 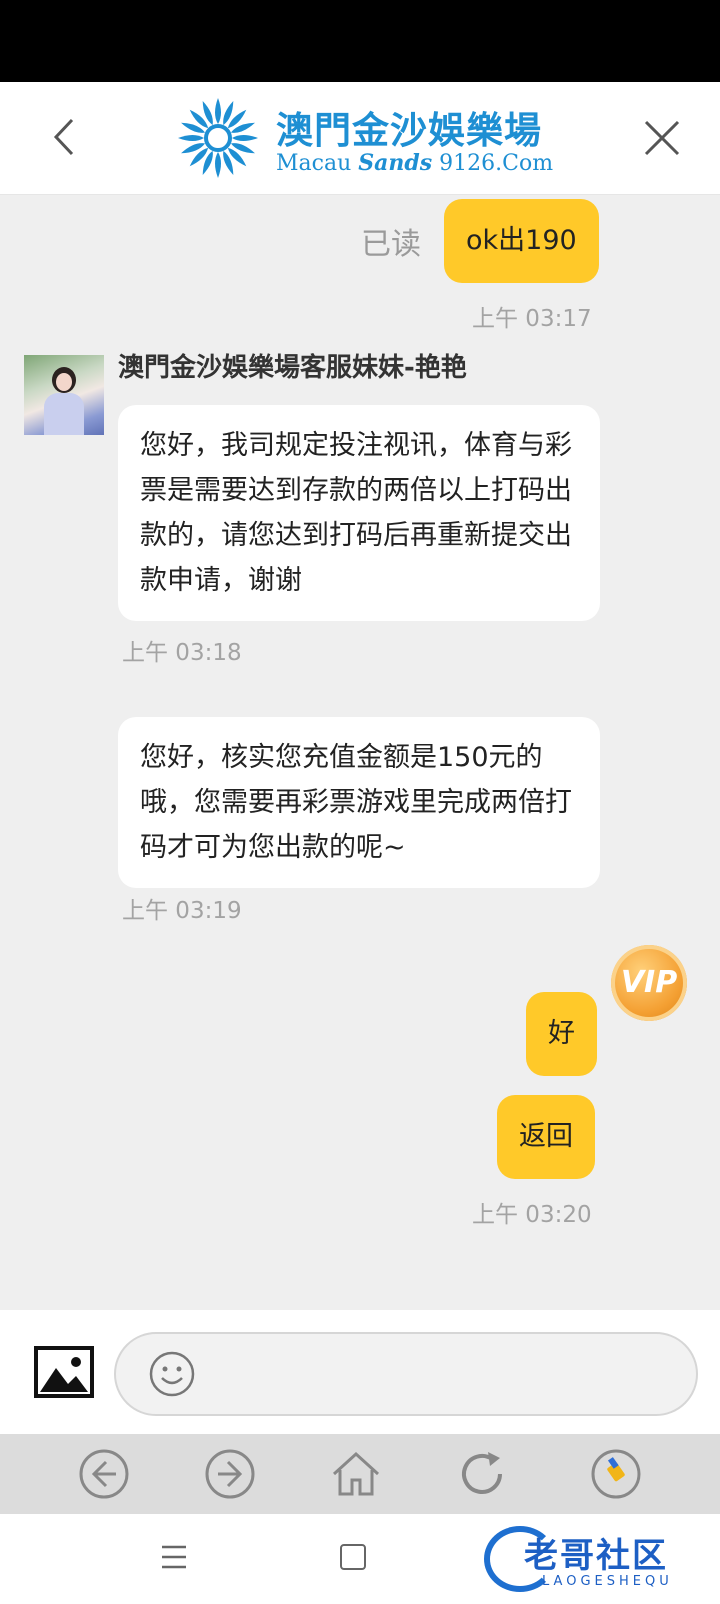 What do you see at coordinates (174, 1557) in the screenshot?
I see `recent-apps-icon` at bounding box center [174, 1557].